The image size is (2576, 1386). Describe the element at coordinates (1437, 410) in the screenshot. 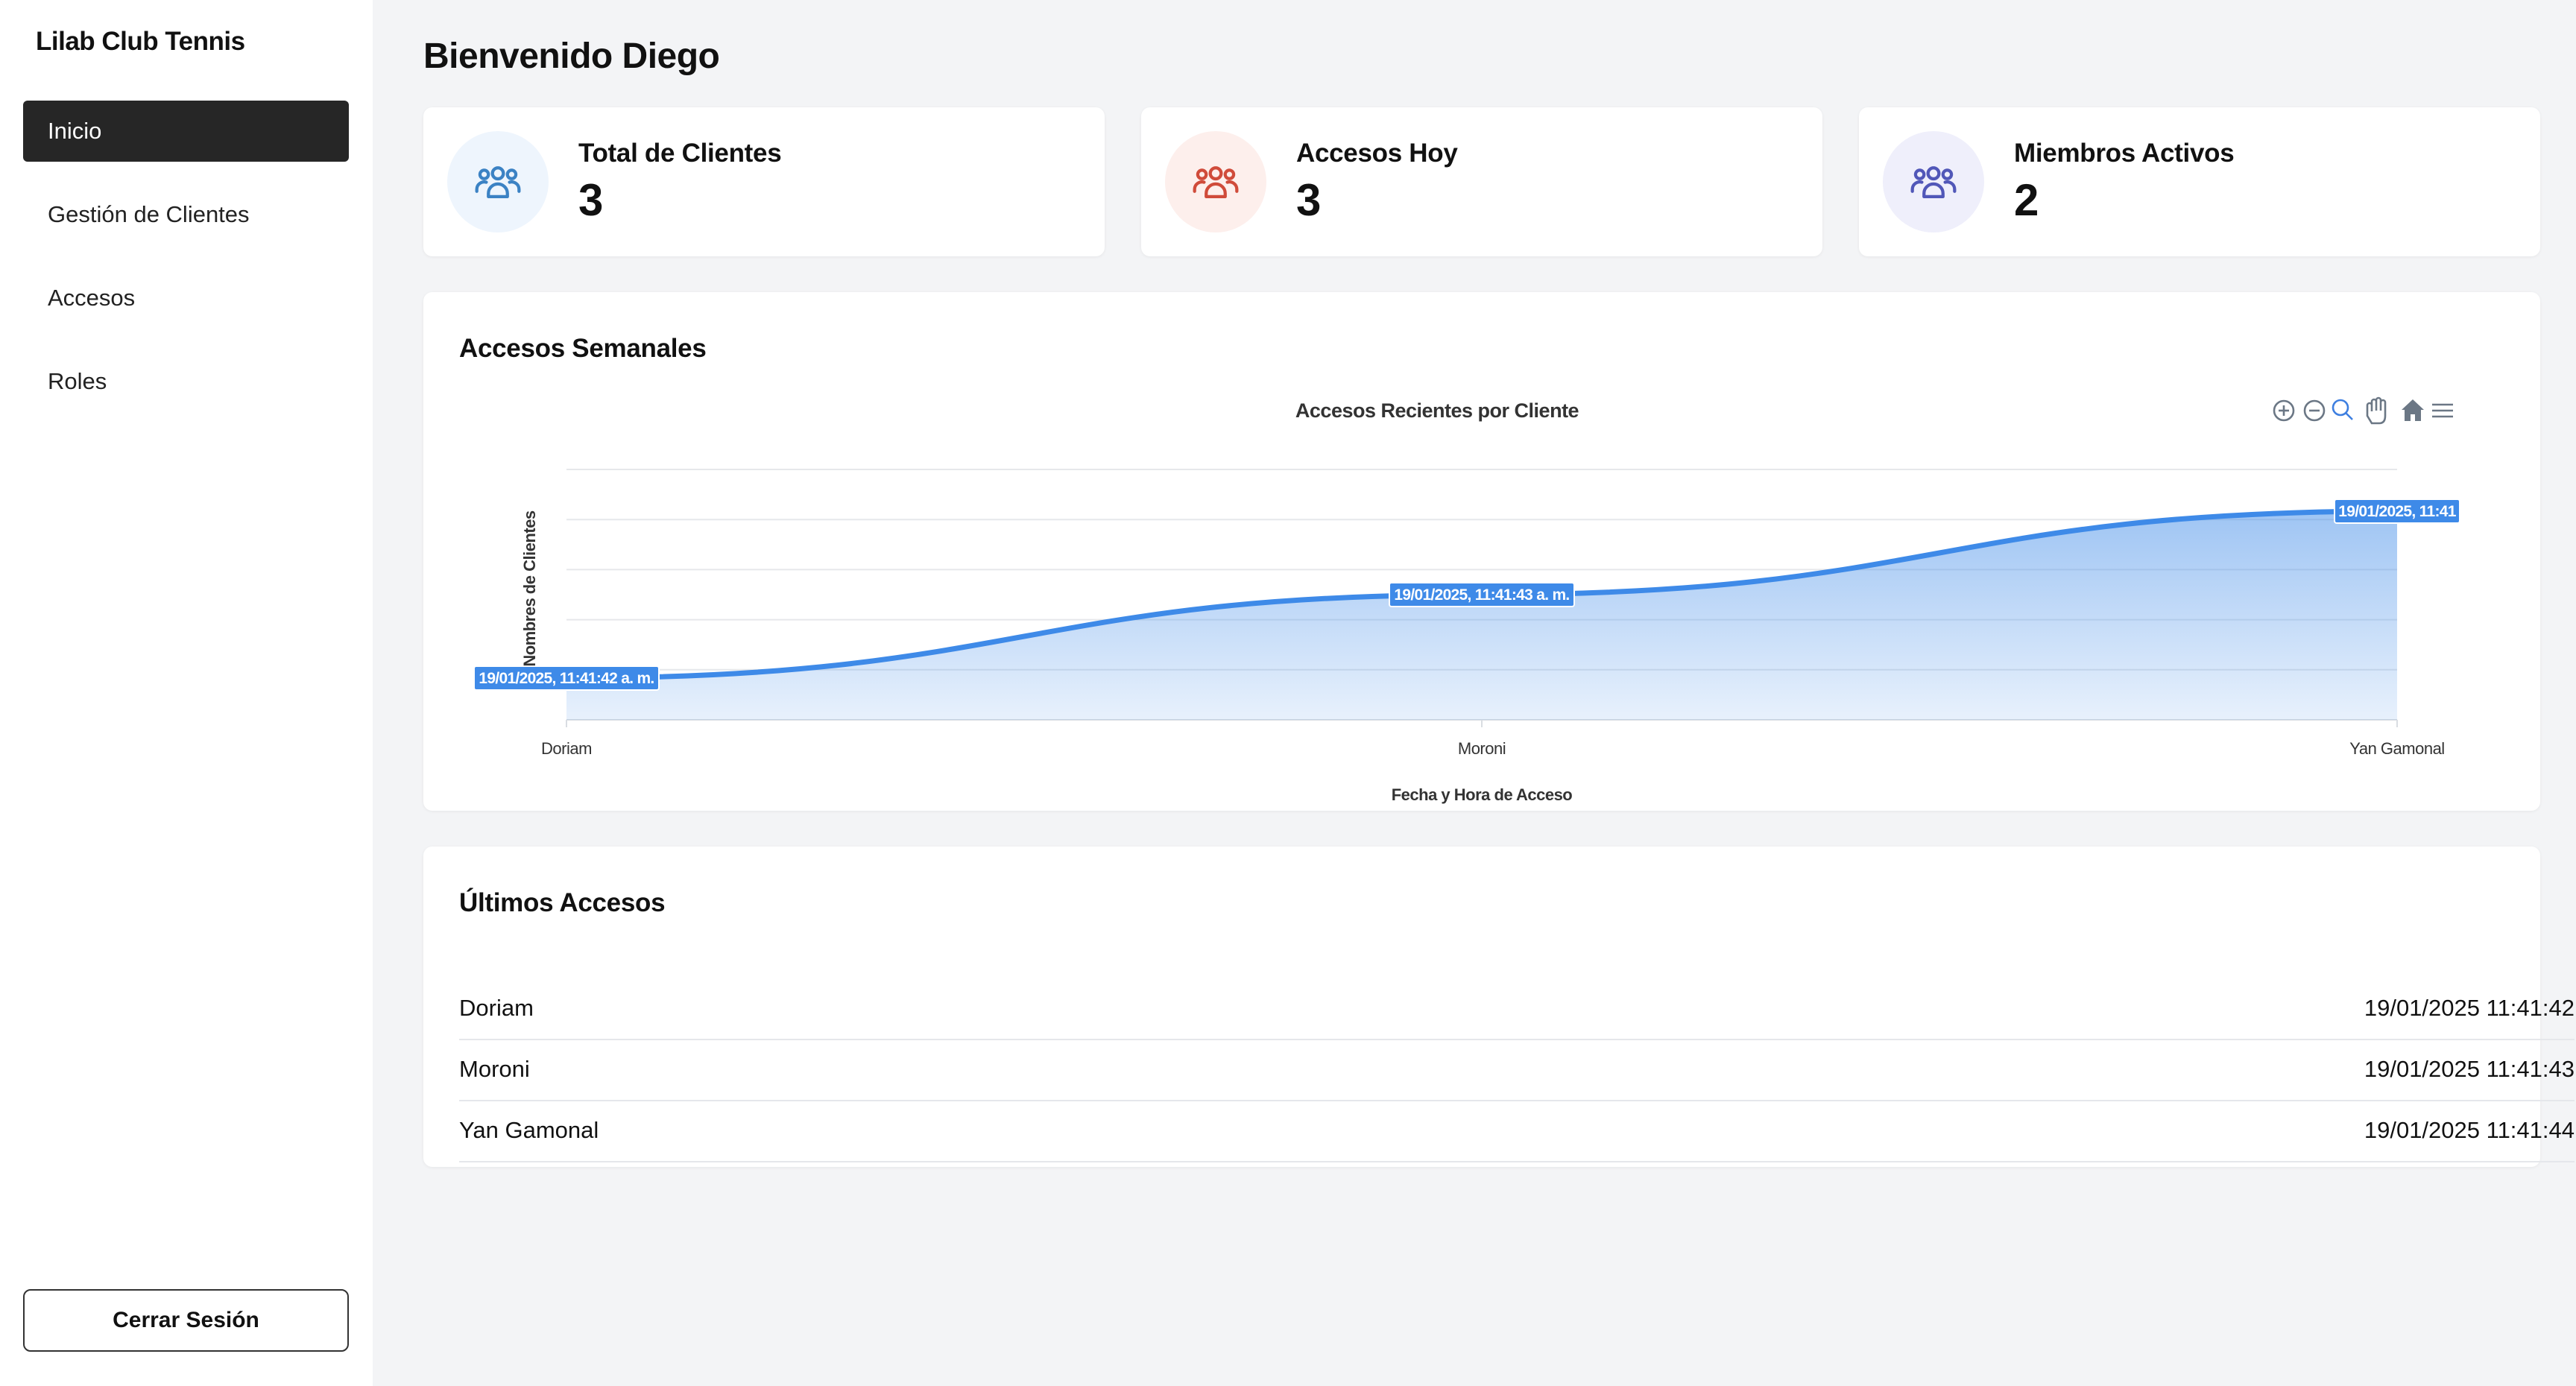

I see `chart-title: Accesos Recientes por Cliente` at that location.